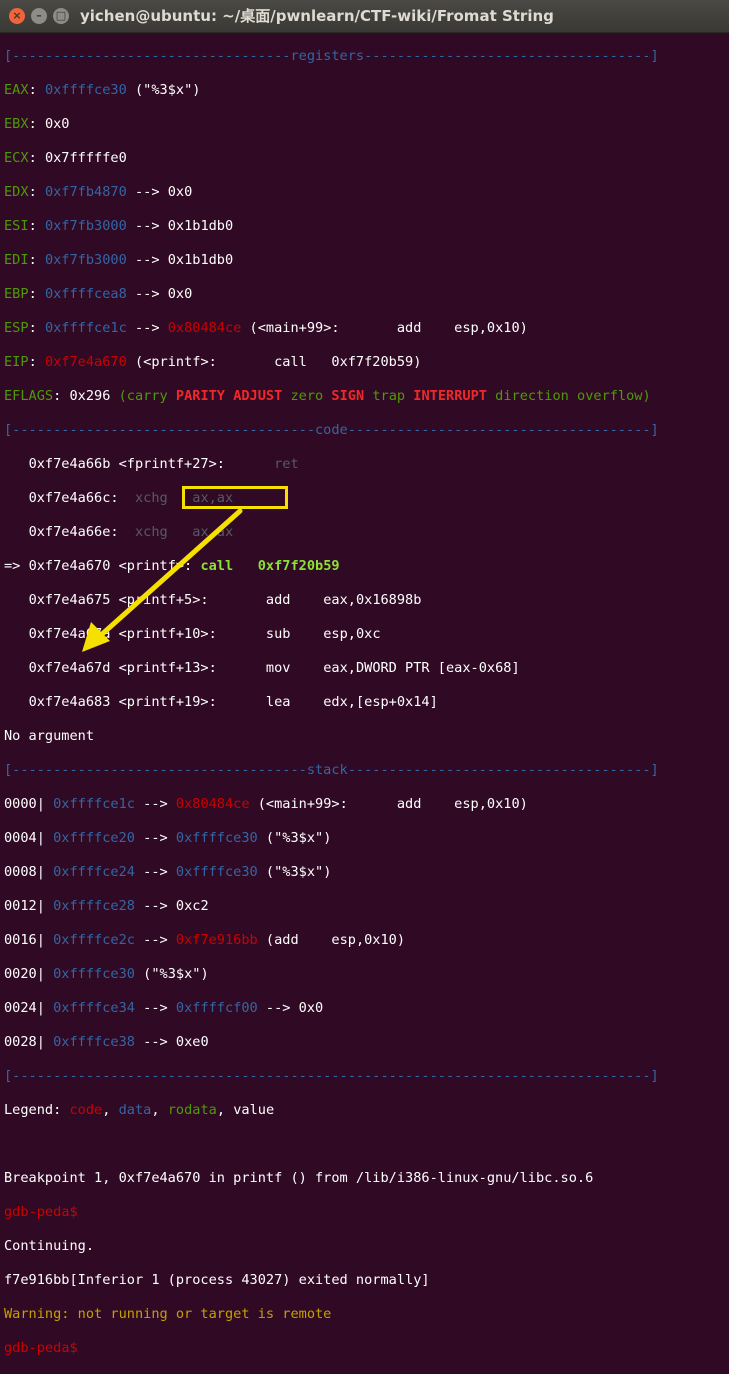  I want to click on code-line-current: => 0xf7e4a670 <printf>: call 0xf7f20b59, so click(172, 566).